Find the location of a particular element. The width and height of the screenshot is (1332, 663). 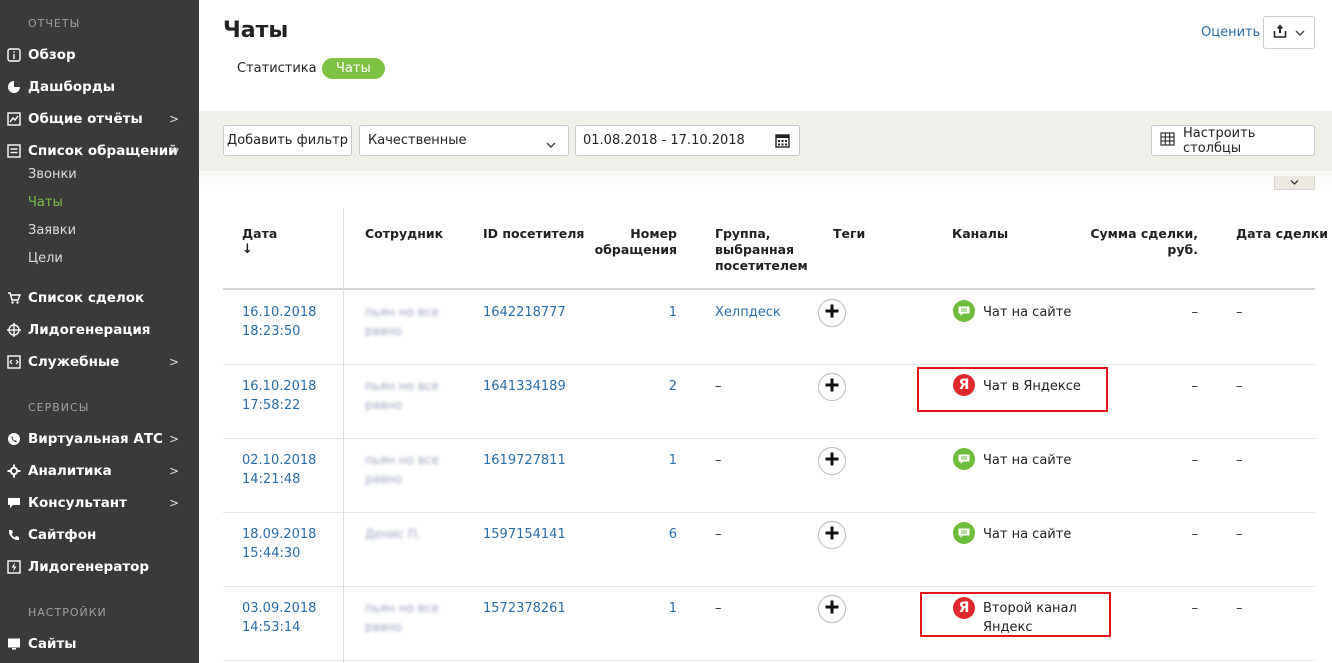

sidebar-item-leadgenerator: Лидогенератор is located at coordinates (99, 567).